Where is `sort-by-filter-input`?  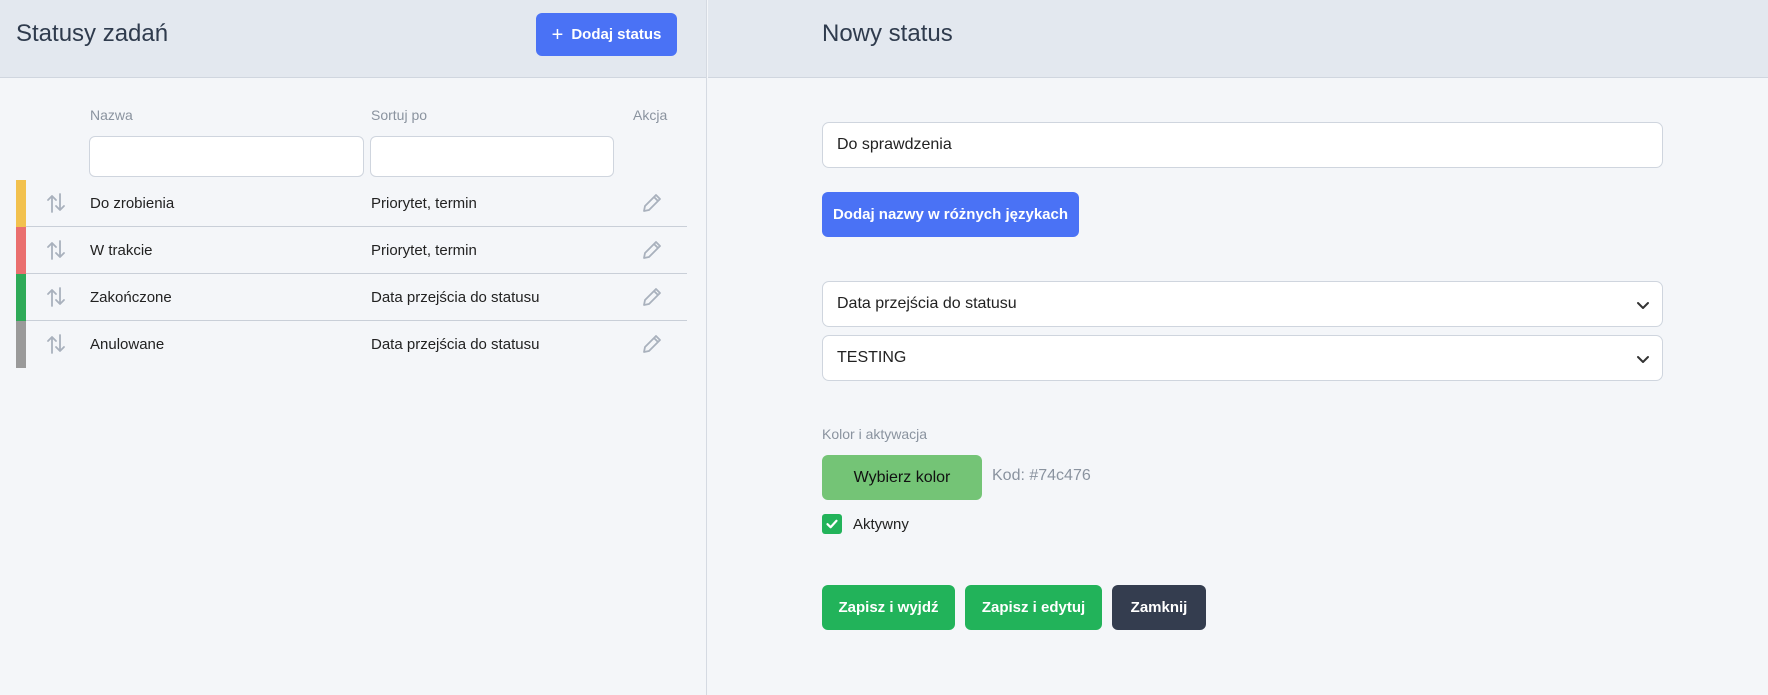 sort-by-filter-input is located at coordinates (492, 156).